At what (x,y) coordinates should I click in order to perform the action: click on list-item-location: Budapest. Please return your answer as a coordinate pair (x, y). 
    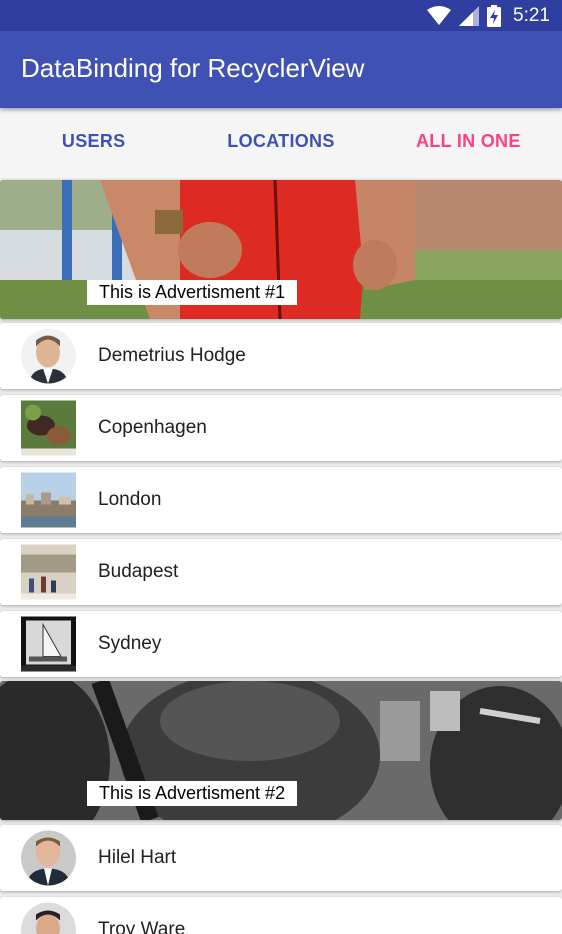
    Looking at the image, I should click on (281, 572).